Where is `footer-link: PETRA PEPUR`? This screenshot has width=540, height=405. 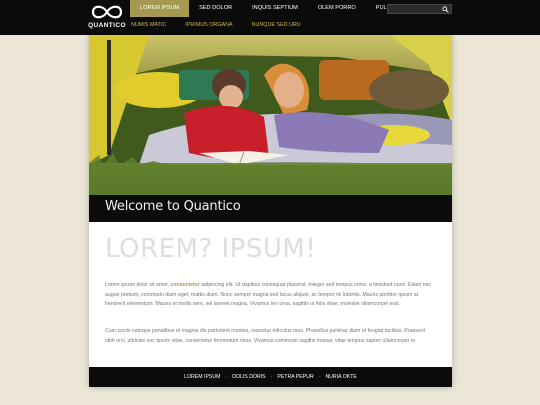
footer-link: PETRA PEPUR is located at coordinates (295, 377).